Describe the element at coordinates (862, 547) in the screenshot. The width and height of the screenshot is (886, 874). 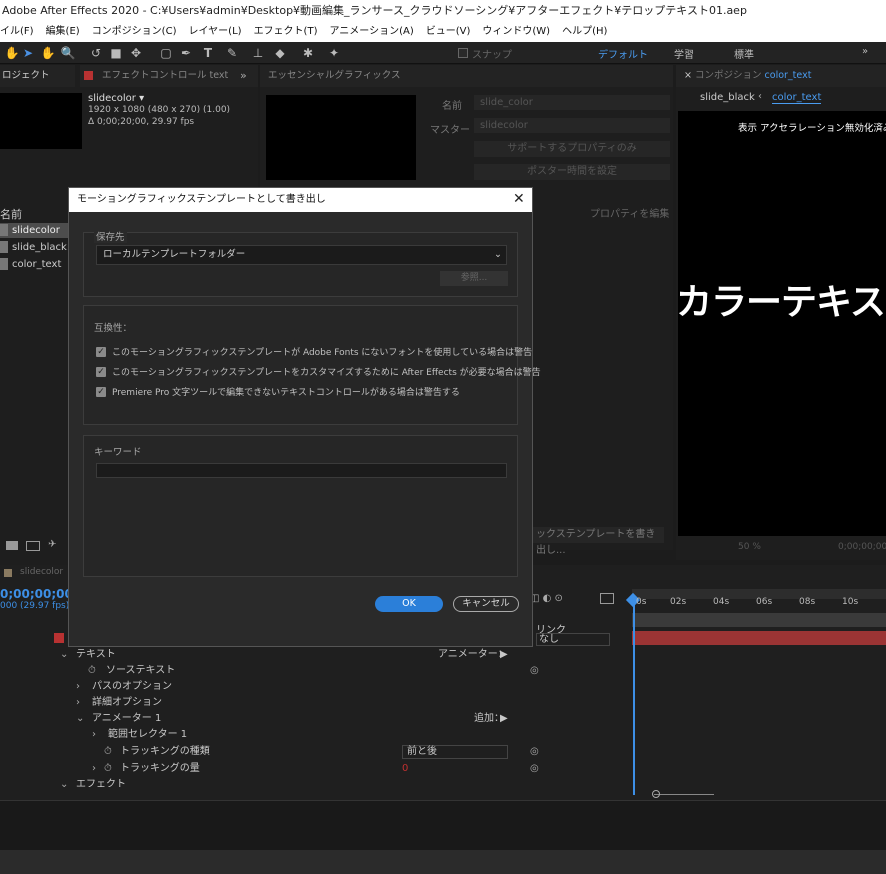
I see `comp-time: 0;00;00;00` at that location.